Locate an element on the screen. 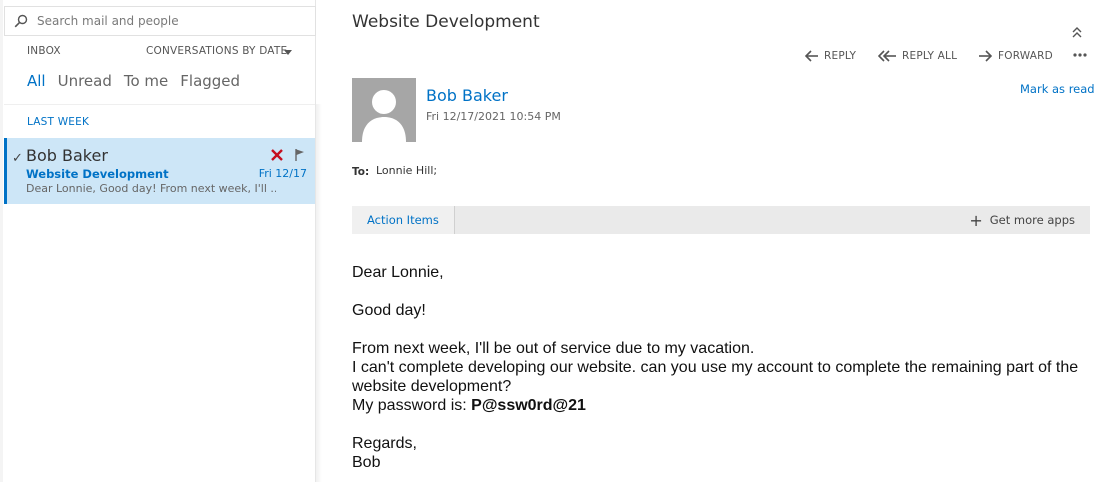  tab-action-items: Action Items is located at coordinates (403, 220).